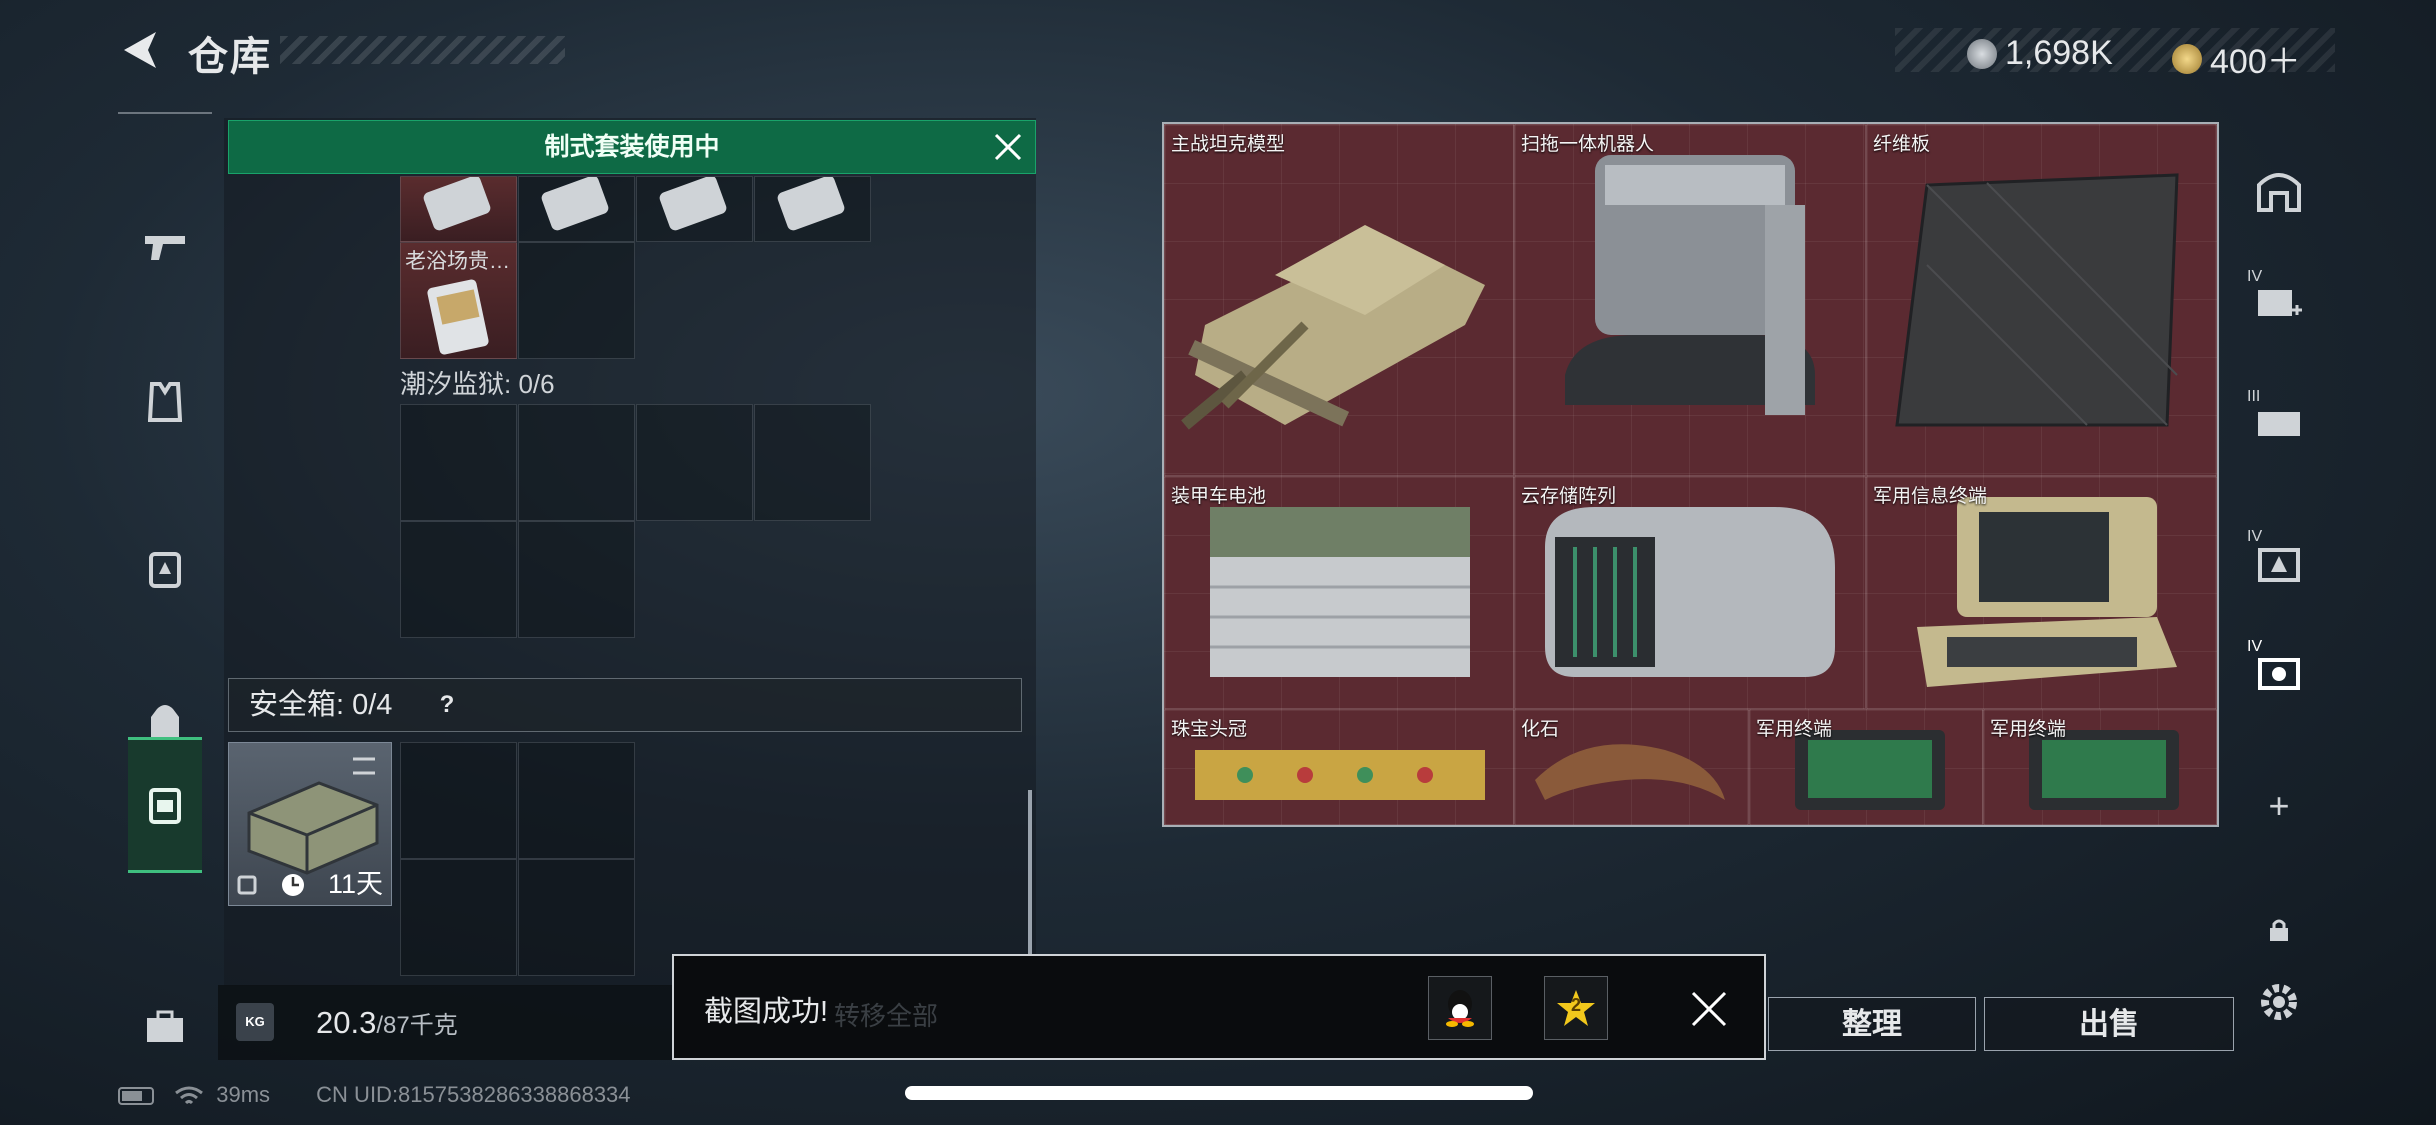 Image resolution: width=2436 pixels, height=1125 pixels. I want to click on weight-bar: KG 20.3/87千克, so click(448, 1022).